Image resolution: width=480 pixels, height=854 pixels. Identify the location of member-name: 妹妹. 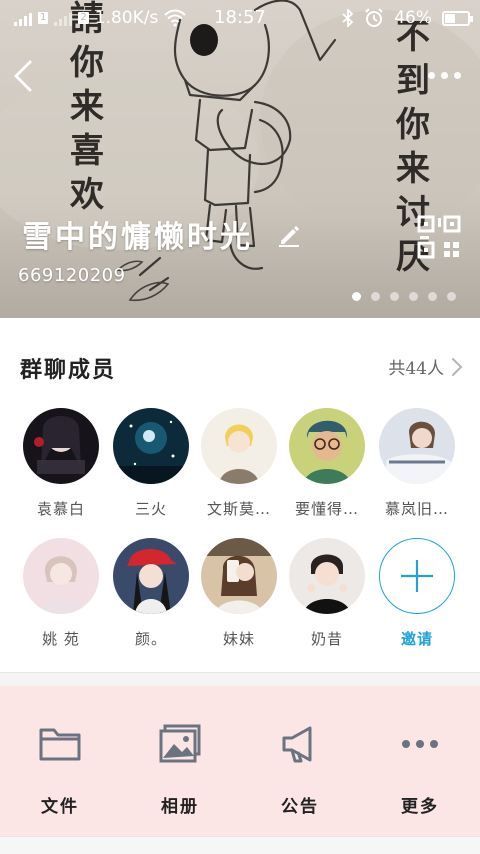
(238, 639).